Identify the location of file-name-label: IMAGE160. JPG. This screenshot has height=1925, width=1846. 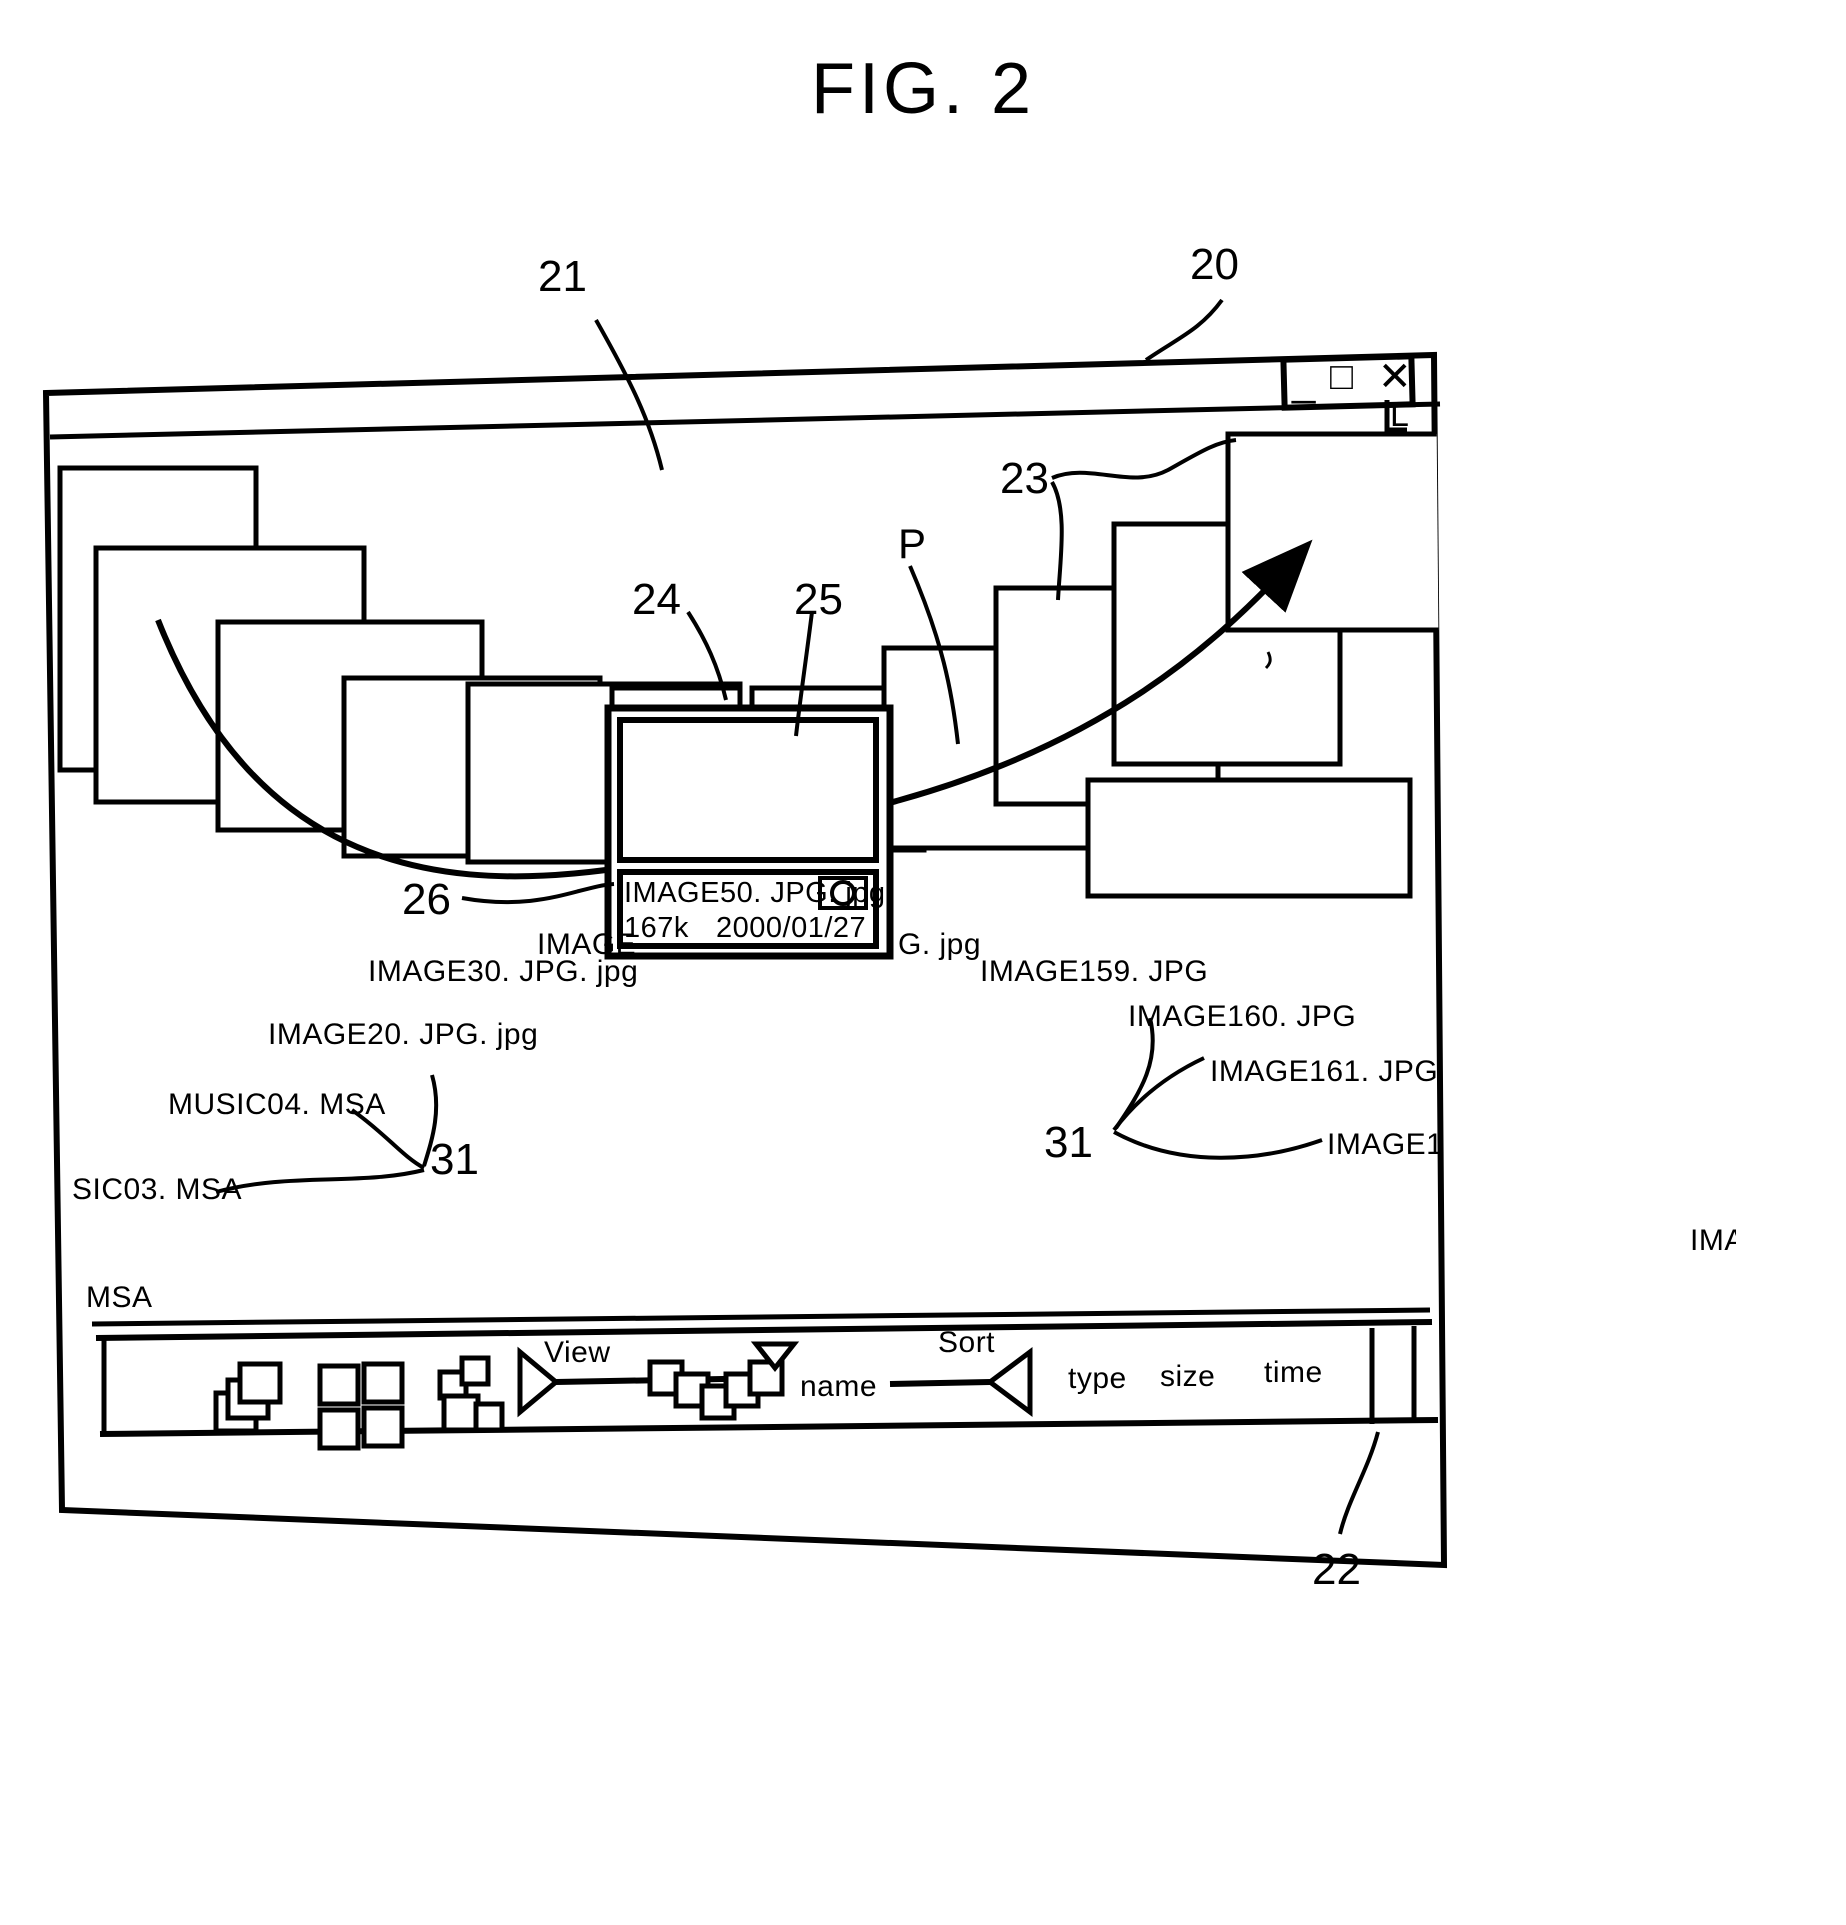
(1242, 1016).